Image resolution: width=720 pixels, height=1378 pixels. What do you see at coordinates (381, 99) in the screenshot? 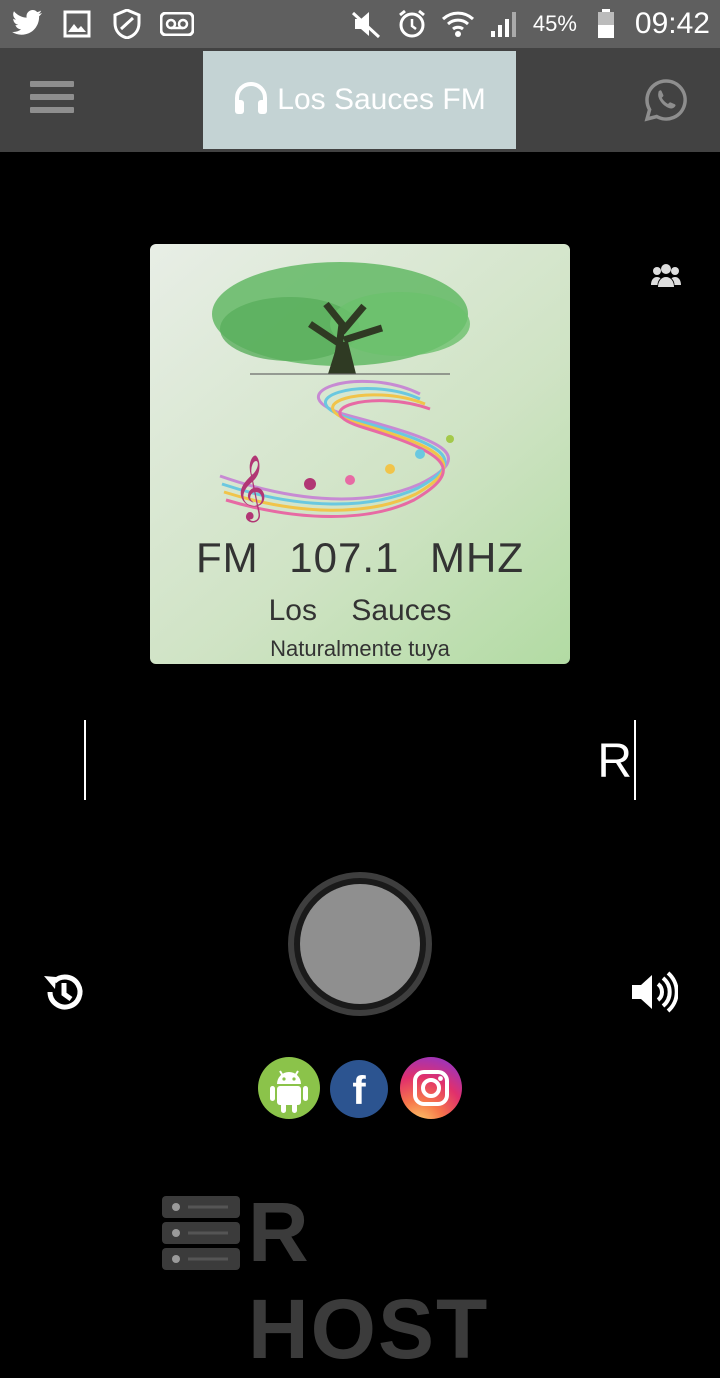
I see `station-title: Los Sauces FM` at bounding box center [381, 99].